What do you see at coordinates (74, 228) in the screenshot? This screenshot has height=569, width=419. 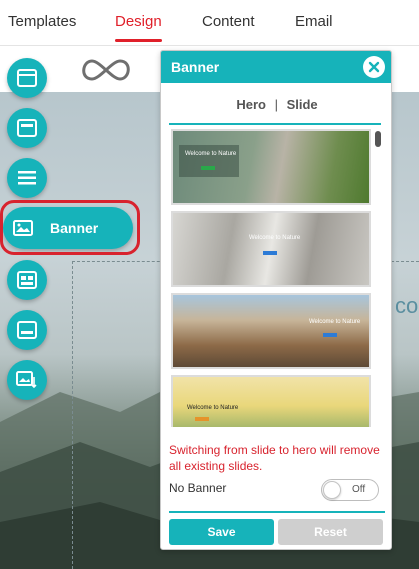 I see `banner-tool-label: Banner` at bounding box center [74, 228].